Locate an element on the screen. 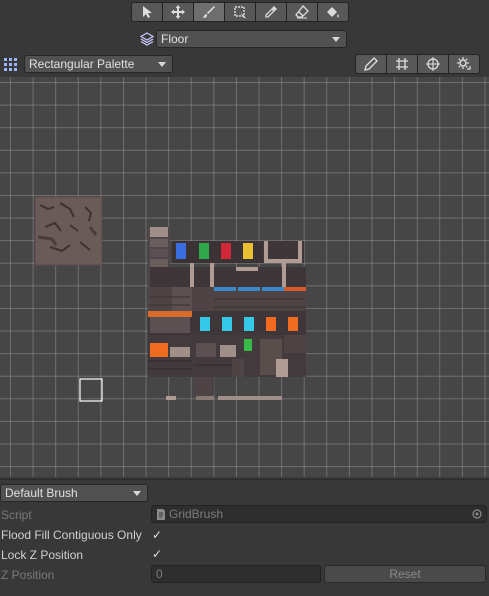 The width and height of the screenshot is (489, 596). active-layer-value: Floor is located at coordinates (175, 39).